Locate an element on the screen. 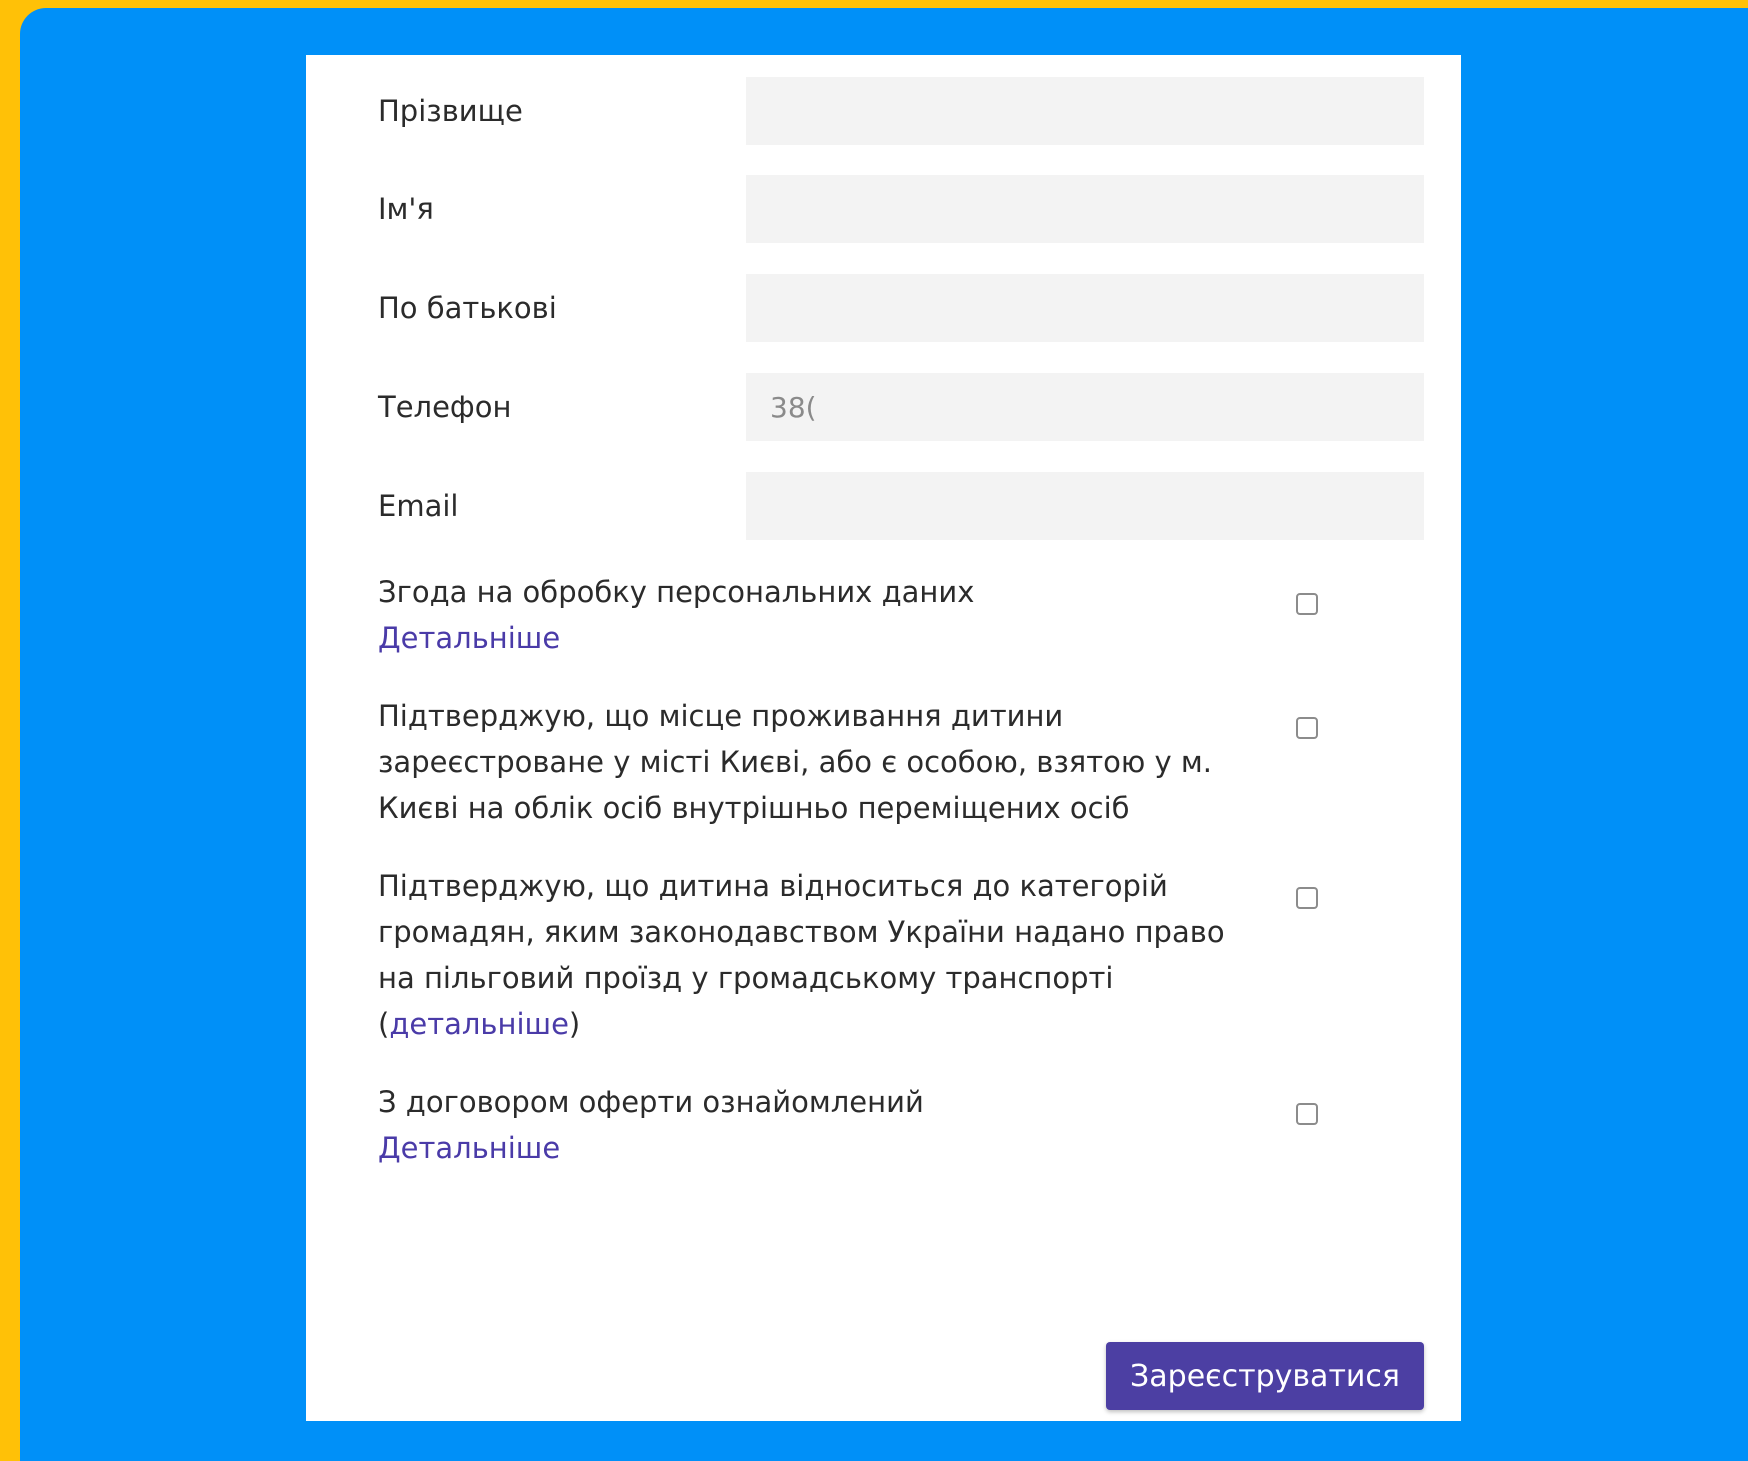 Image resolution: width=1748 pixels, height=1461 pixels. email-label: Email is located at coordinates (418, 506).